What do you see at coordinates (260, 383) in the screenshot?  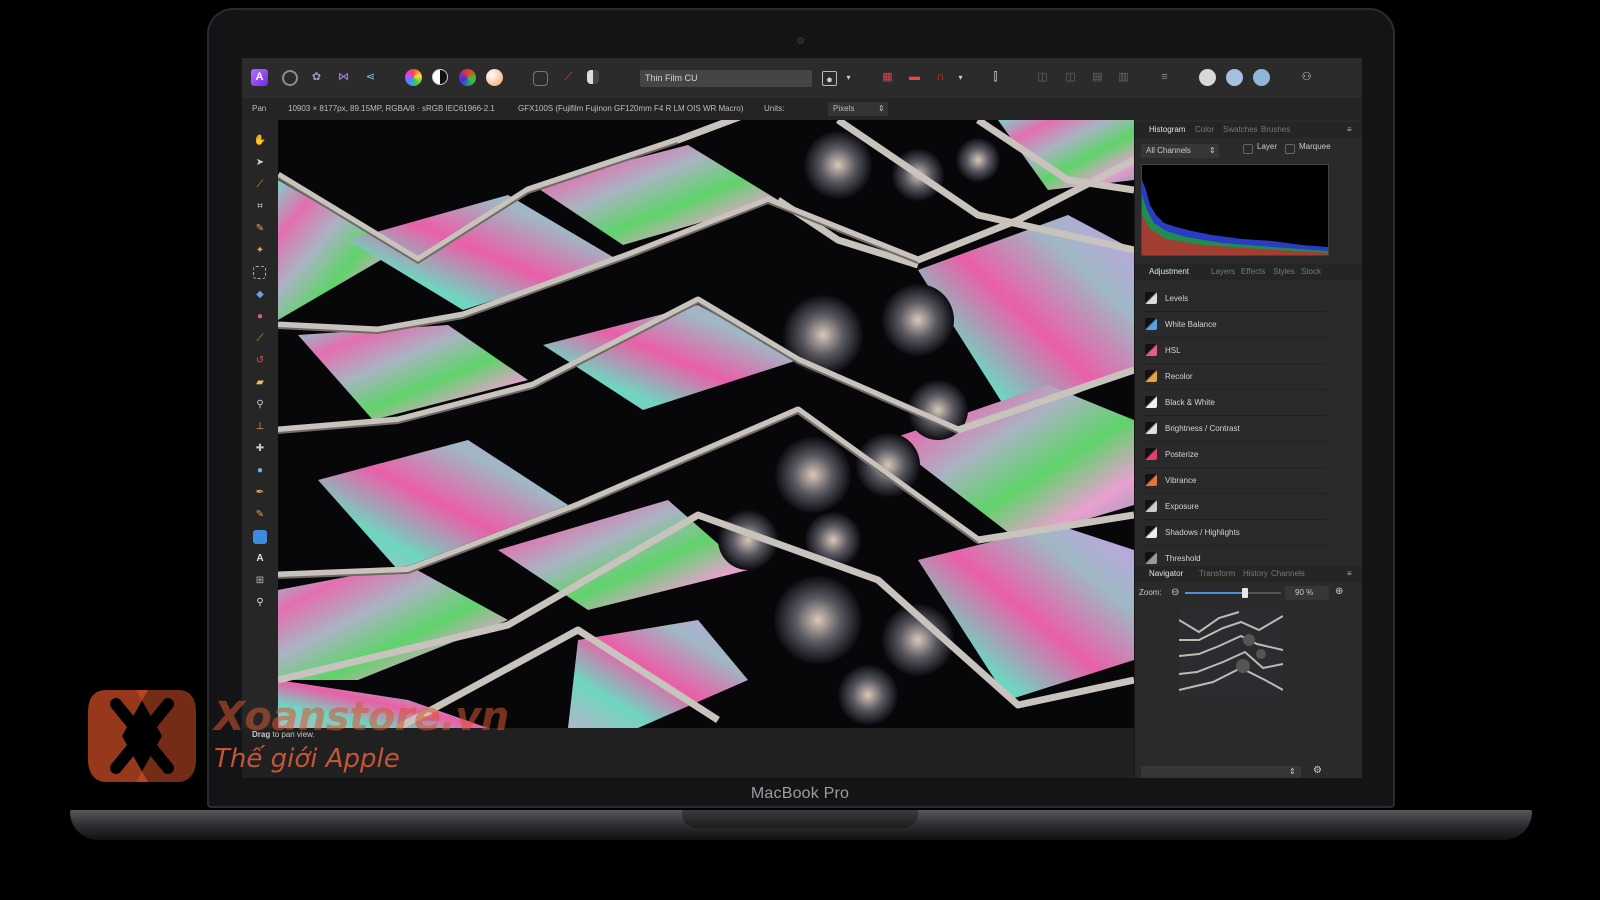 I see `erase-brush-icon: ▰` at bounding box center [260, 383].